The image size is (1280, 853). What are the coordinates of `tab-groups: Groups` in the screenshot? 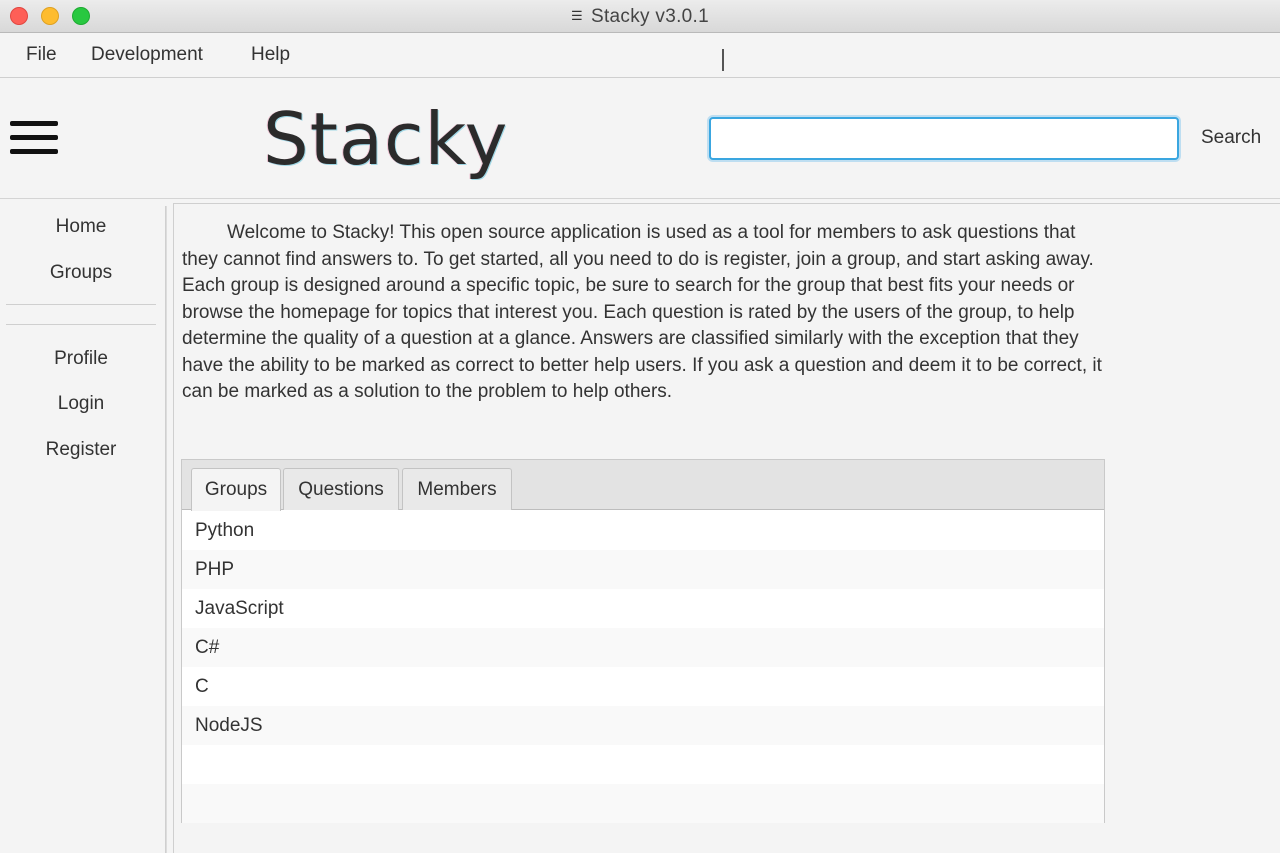 It's located at (236, 489).